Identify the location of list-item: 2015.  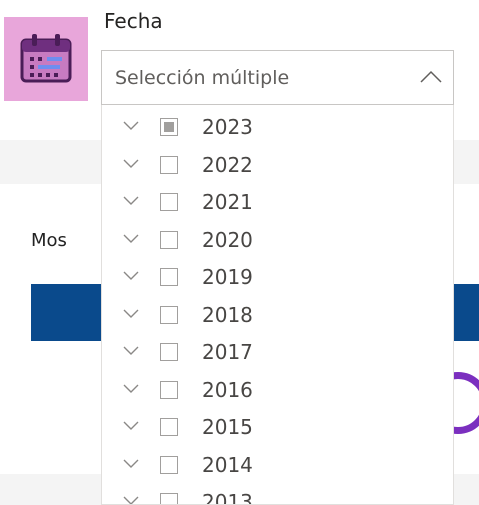
(277, 428).